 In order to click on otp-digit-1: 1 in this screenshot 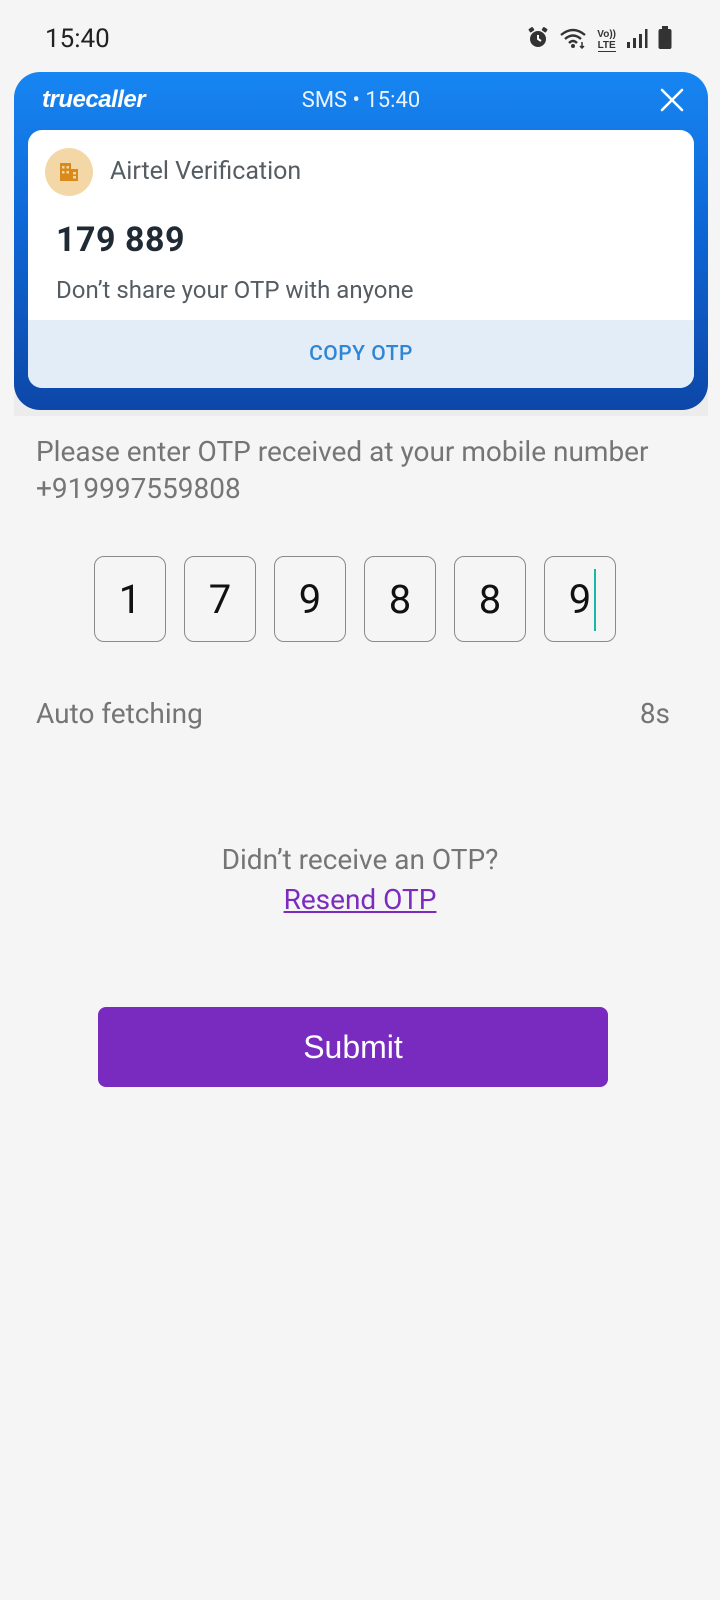, I will do `click(130, 599)`.